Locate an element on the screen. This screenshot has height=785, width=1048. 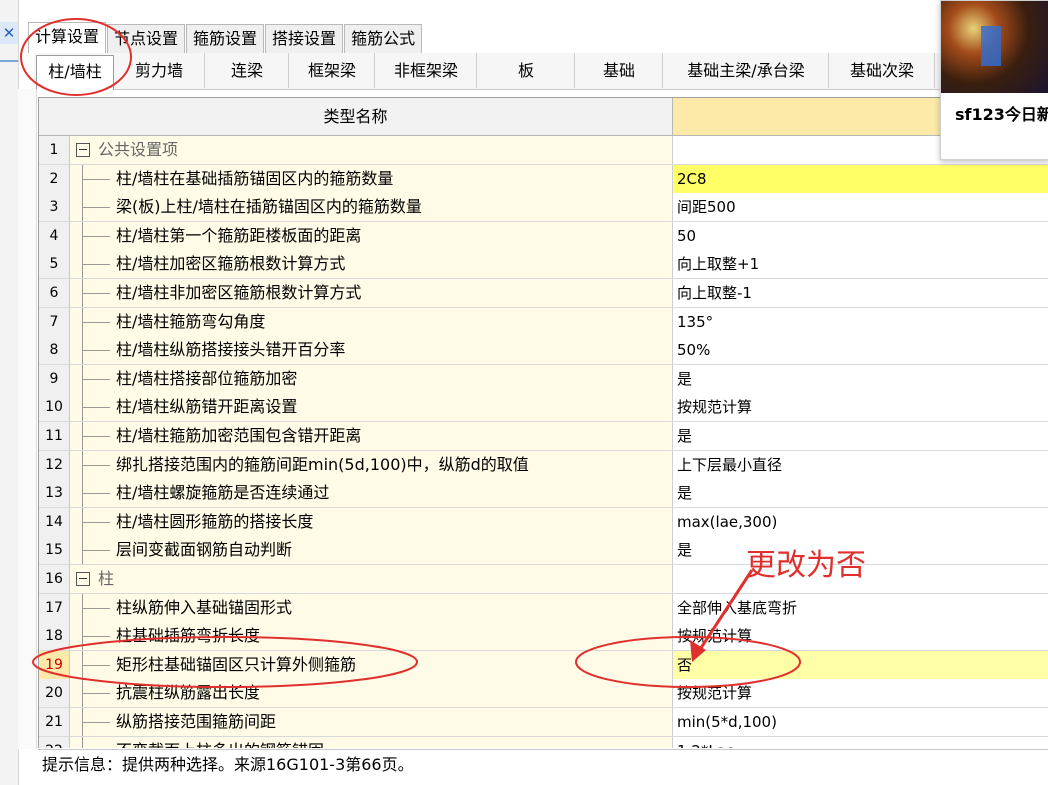
row-number: 9 is located at coordinates (54, 378).